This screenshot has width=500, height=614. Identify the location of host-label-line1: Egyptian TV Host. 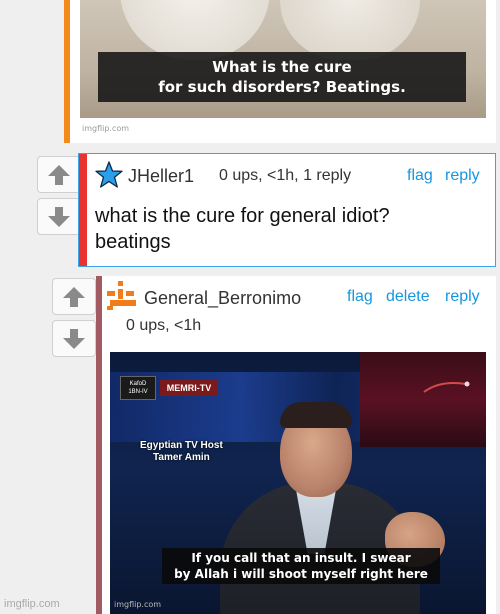
(181, 445).